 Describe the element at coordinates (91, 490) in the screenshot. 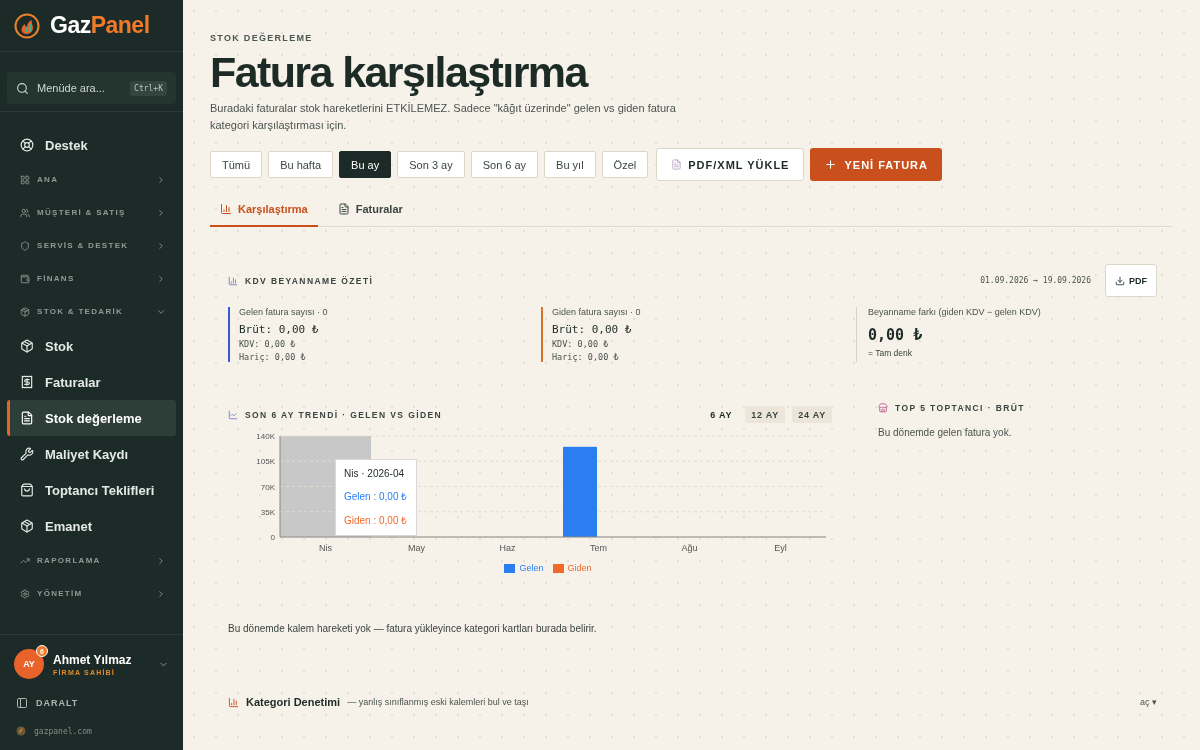

I see `sidebar-item: Toptancı Teklifleri` at that location.